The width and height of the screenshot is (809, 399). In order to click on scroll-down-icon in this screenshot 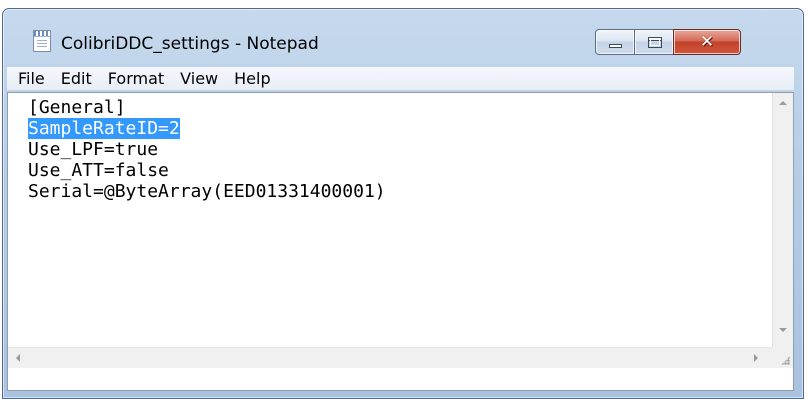, I will do `click(783, 330)`.